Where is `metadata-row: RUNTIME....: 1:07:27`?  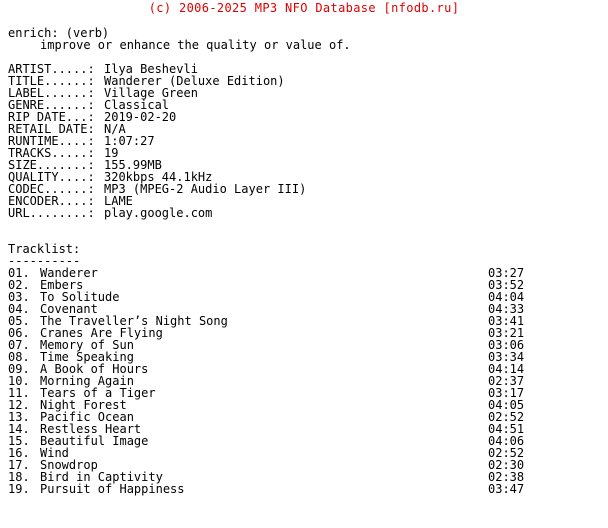 metadata-row: RUNTIME....: 1:07:27 is located at coordinates (304, 141).